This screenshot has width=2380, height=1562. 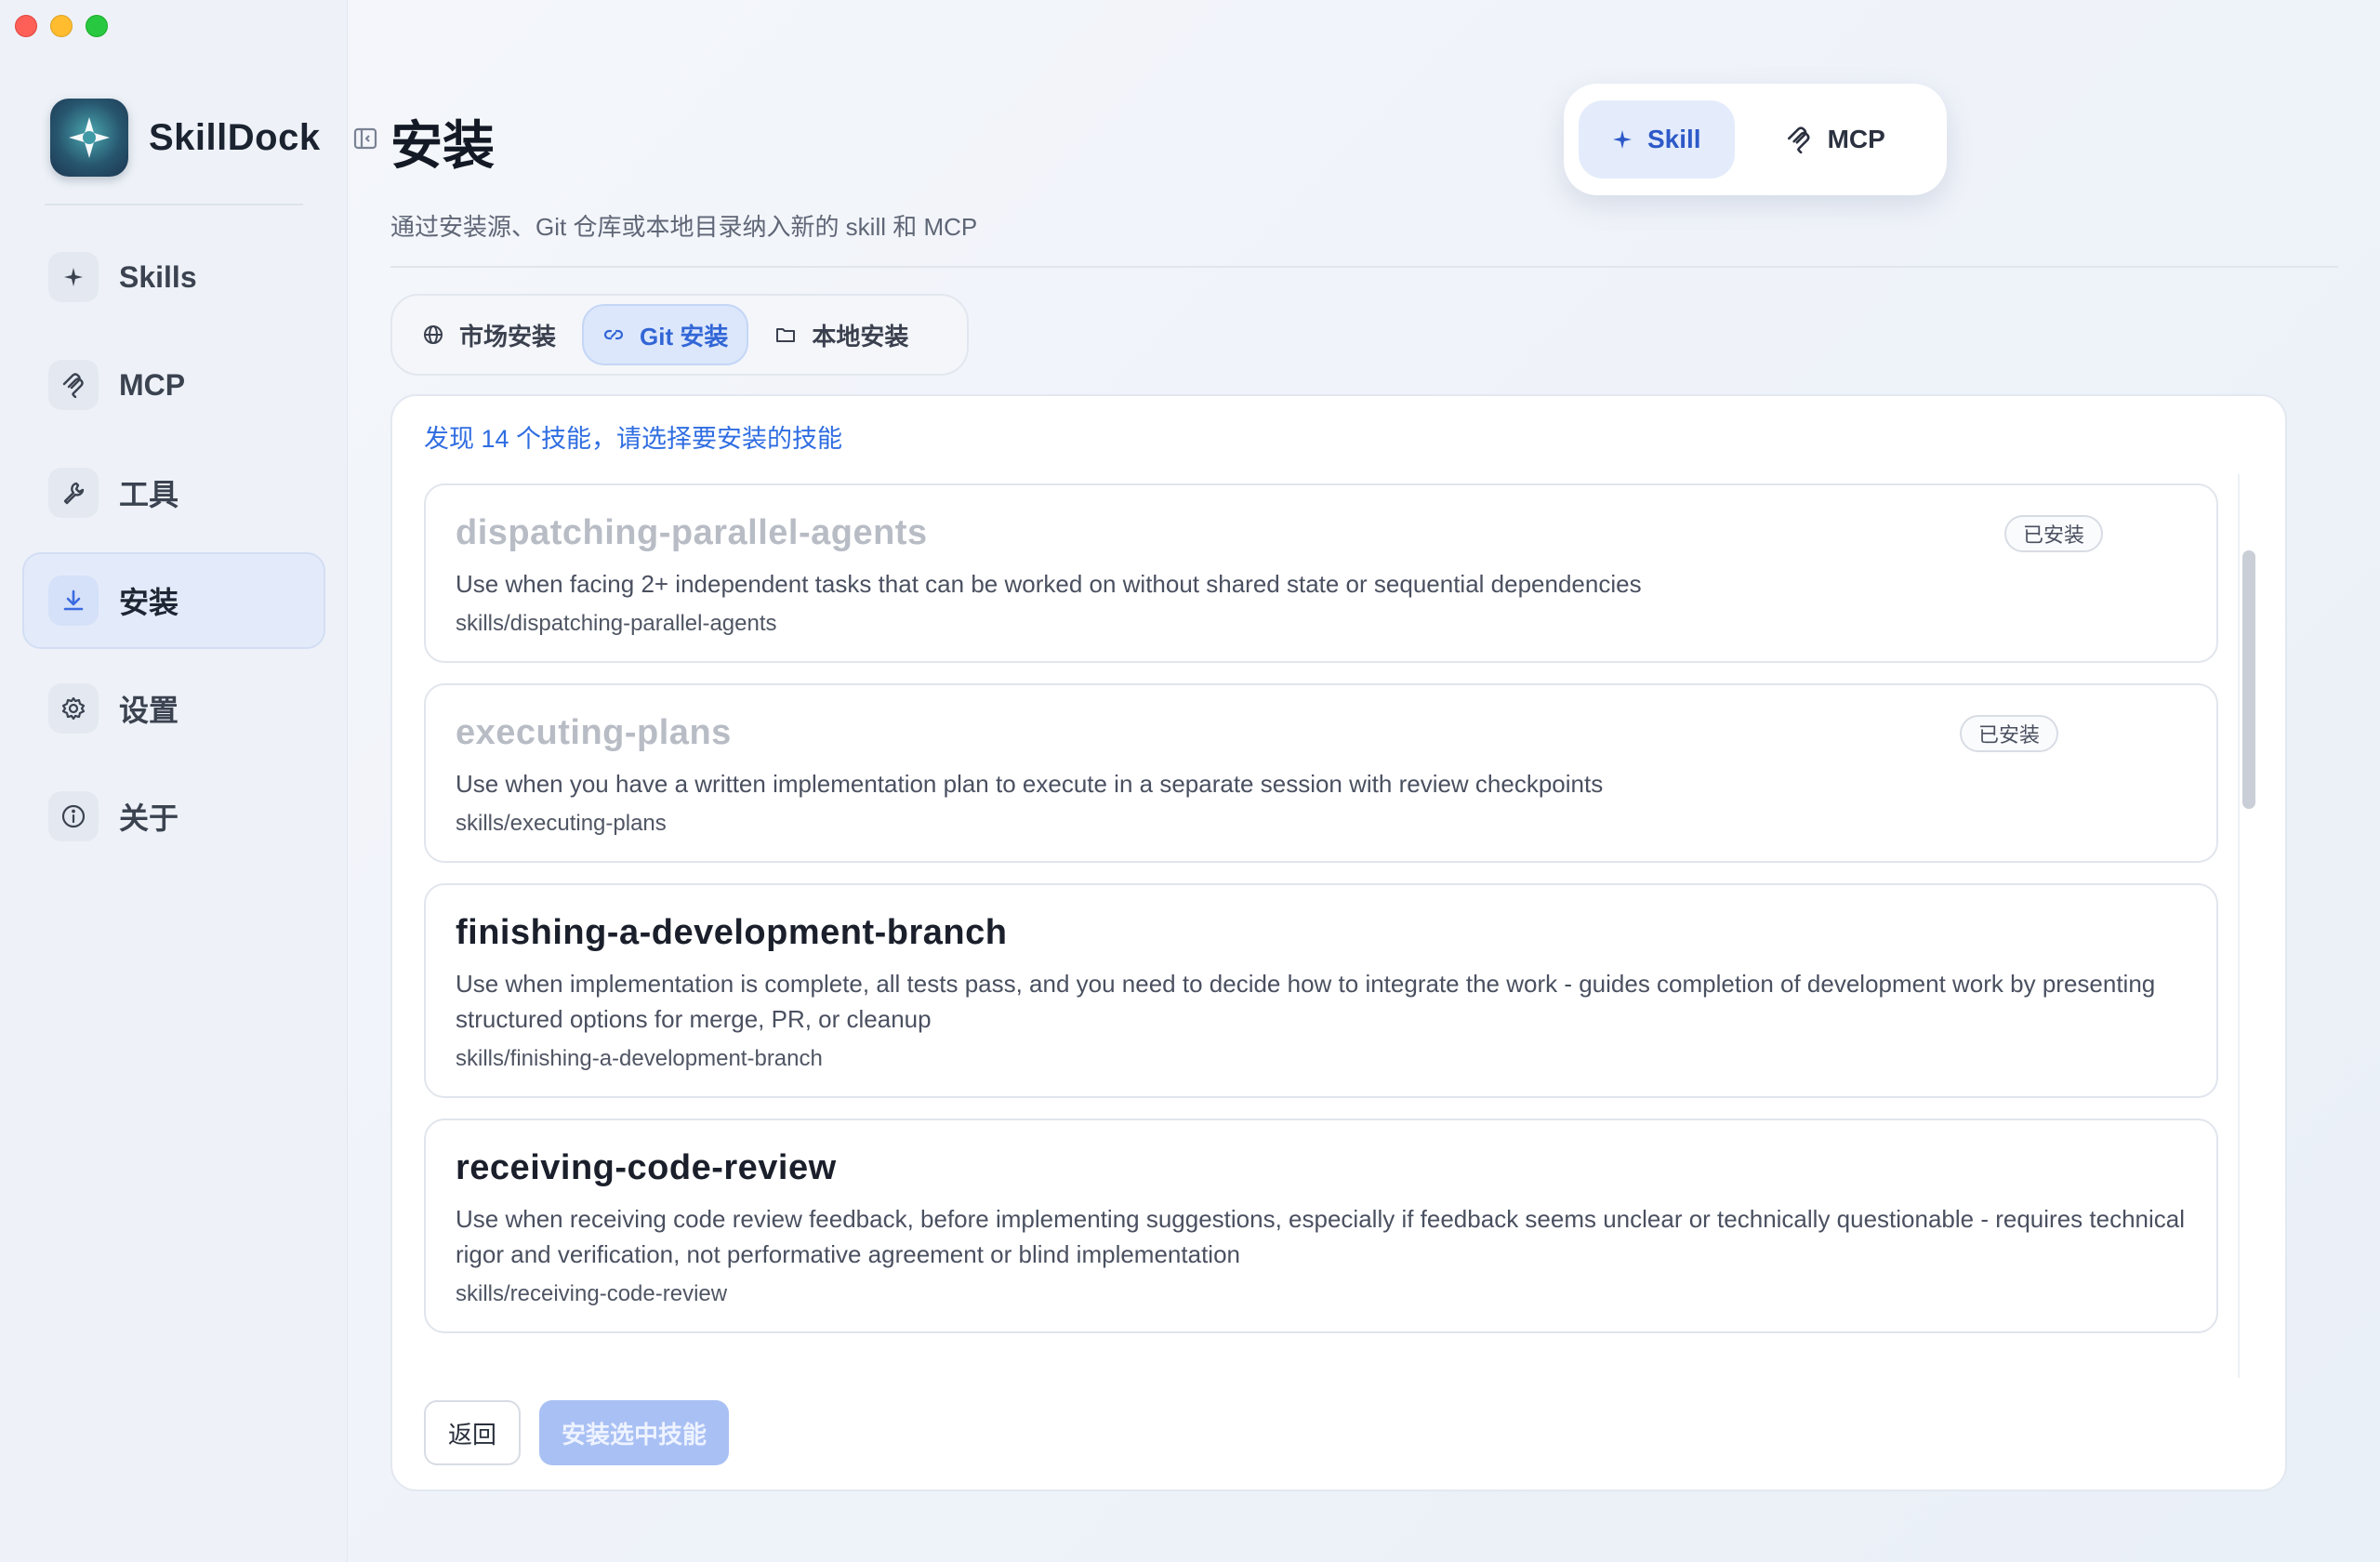 I want to click on minimize-window-button, so click(x=61, y=26).